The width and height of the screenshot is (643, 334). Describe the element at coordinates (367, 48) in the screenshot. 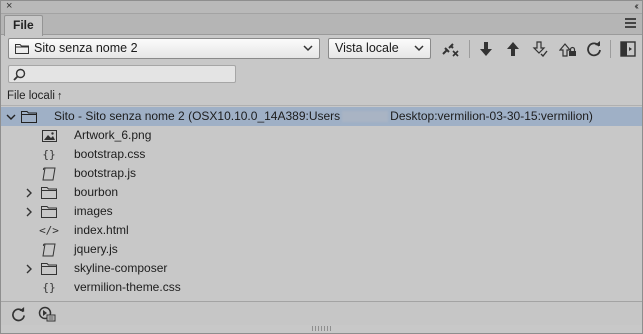

I see `view-select-value: Vista locale` at that location.